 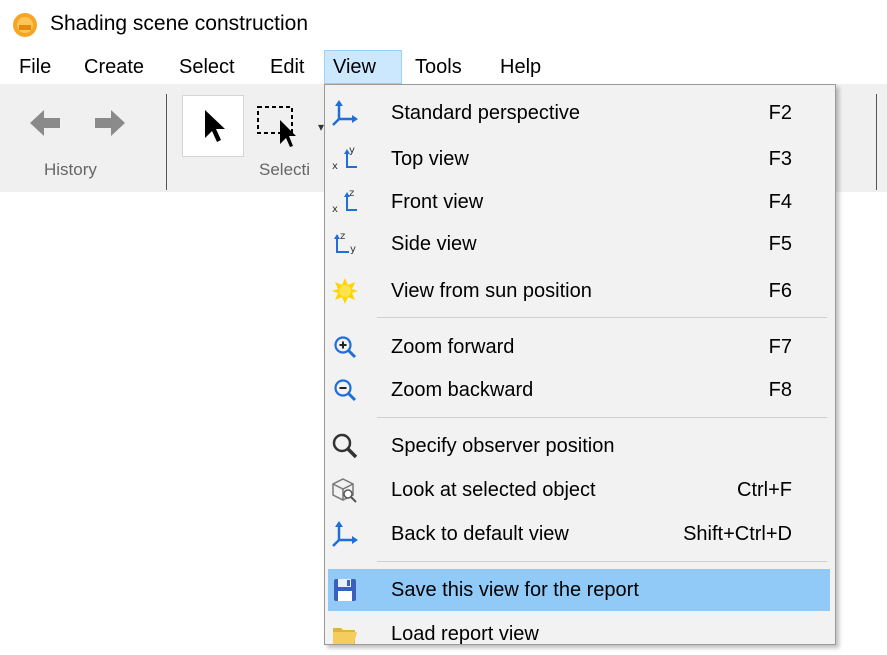 What do you see at coordinates (780, 347) in the screenshot?
I see `menu-item-shortcut: F7` at bounding box center [780, 347].